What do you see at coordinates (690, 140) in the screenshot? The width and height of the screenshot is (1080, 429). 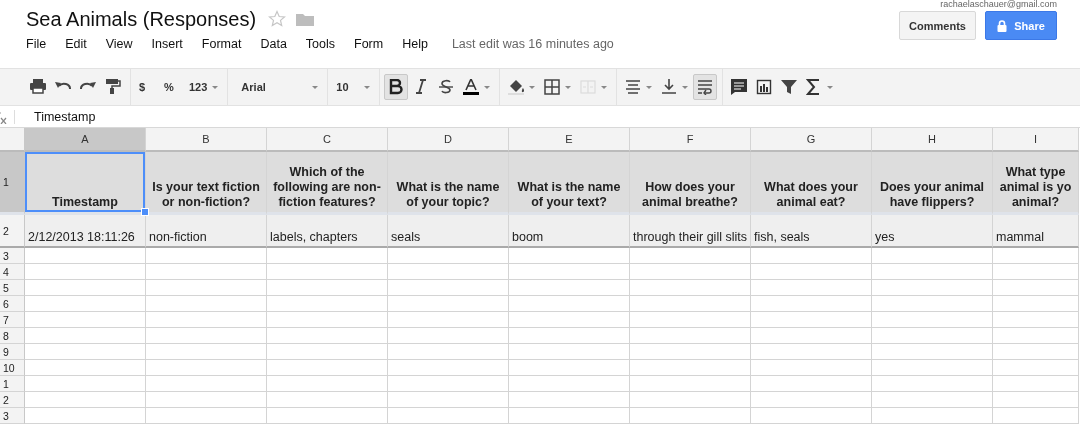 I see `column-header: F` at bounding box center [690, 140].